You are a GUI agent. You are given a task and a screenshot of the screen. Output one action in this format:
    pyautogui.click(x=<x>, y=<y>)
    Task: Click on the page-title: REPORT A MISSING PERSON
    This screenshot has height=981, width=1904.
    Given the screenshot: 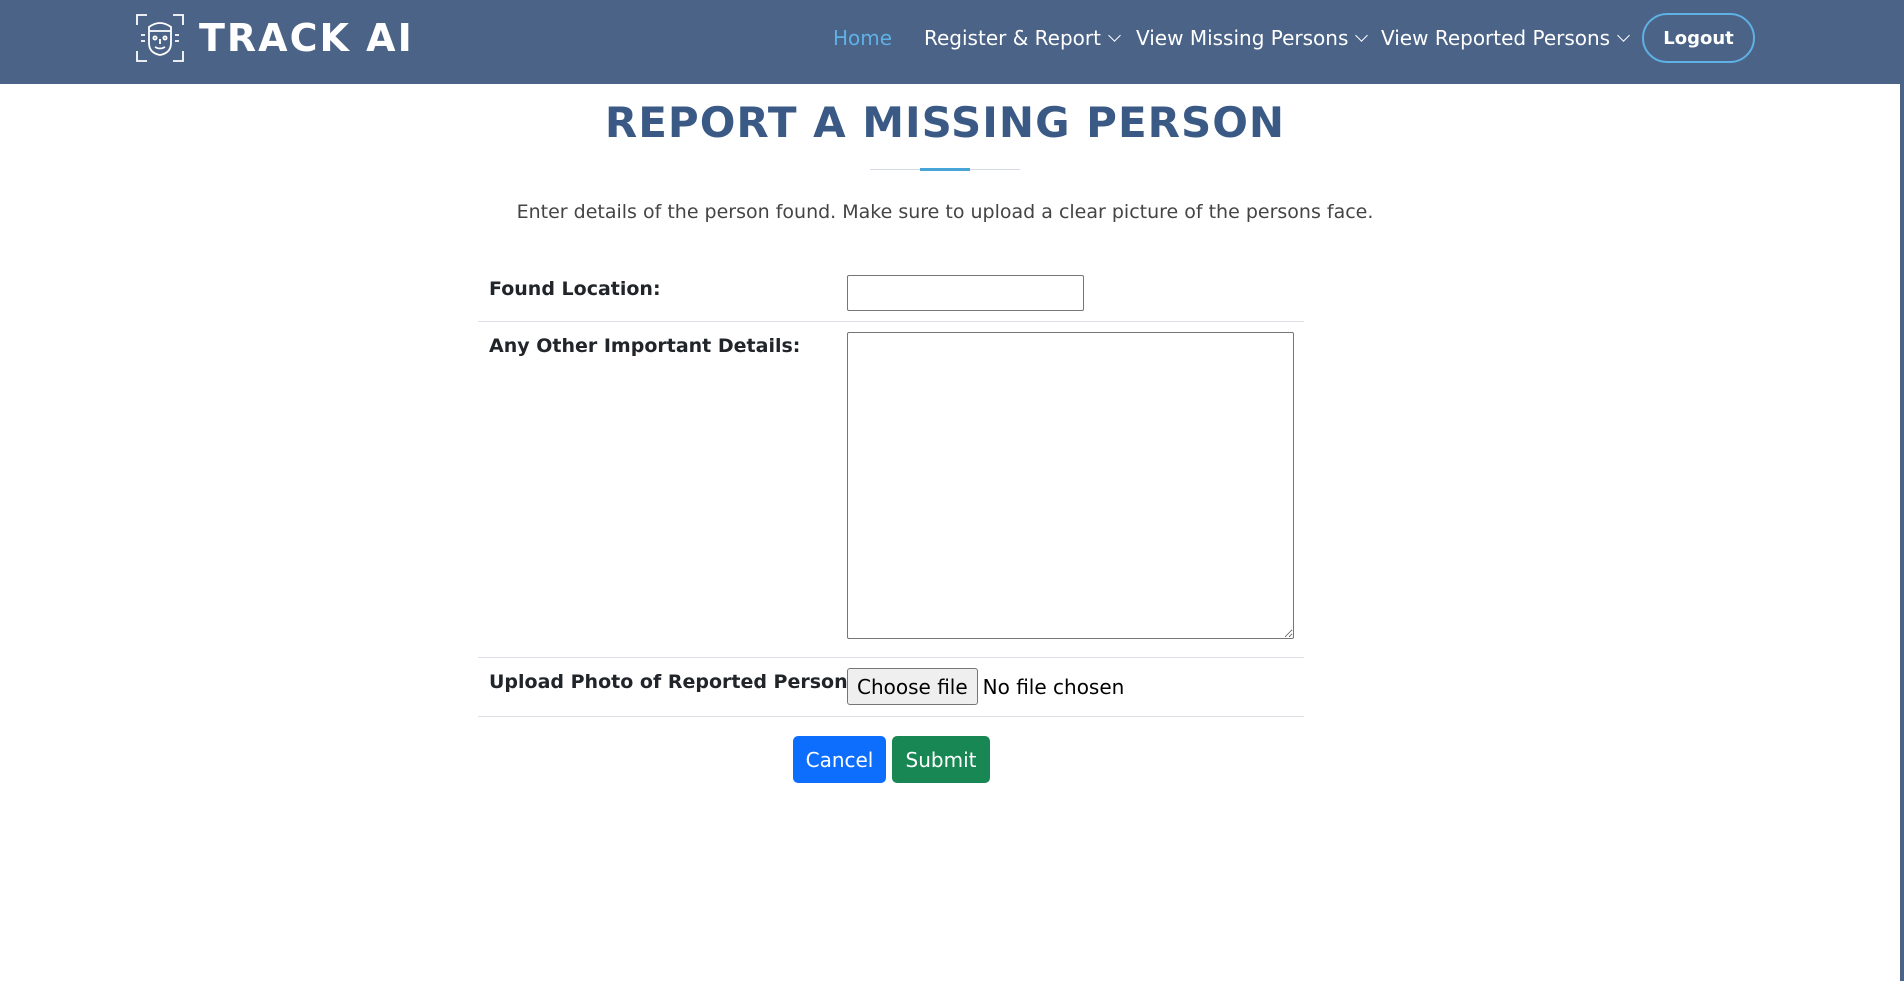 What is the action you would take?
    pyautogui.click(x=945, y=122)
    